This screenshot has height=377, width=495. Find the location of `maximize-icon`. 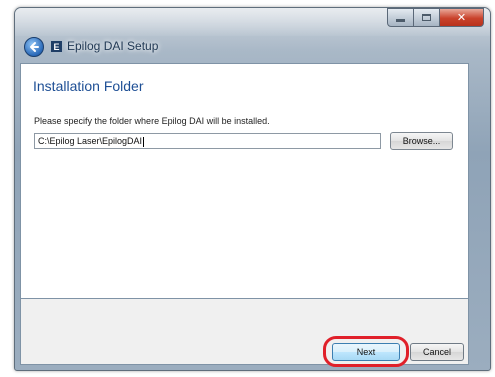

maximize-icon is located at coordinates (426, 17).